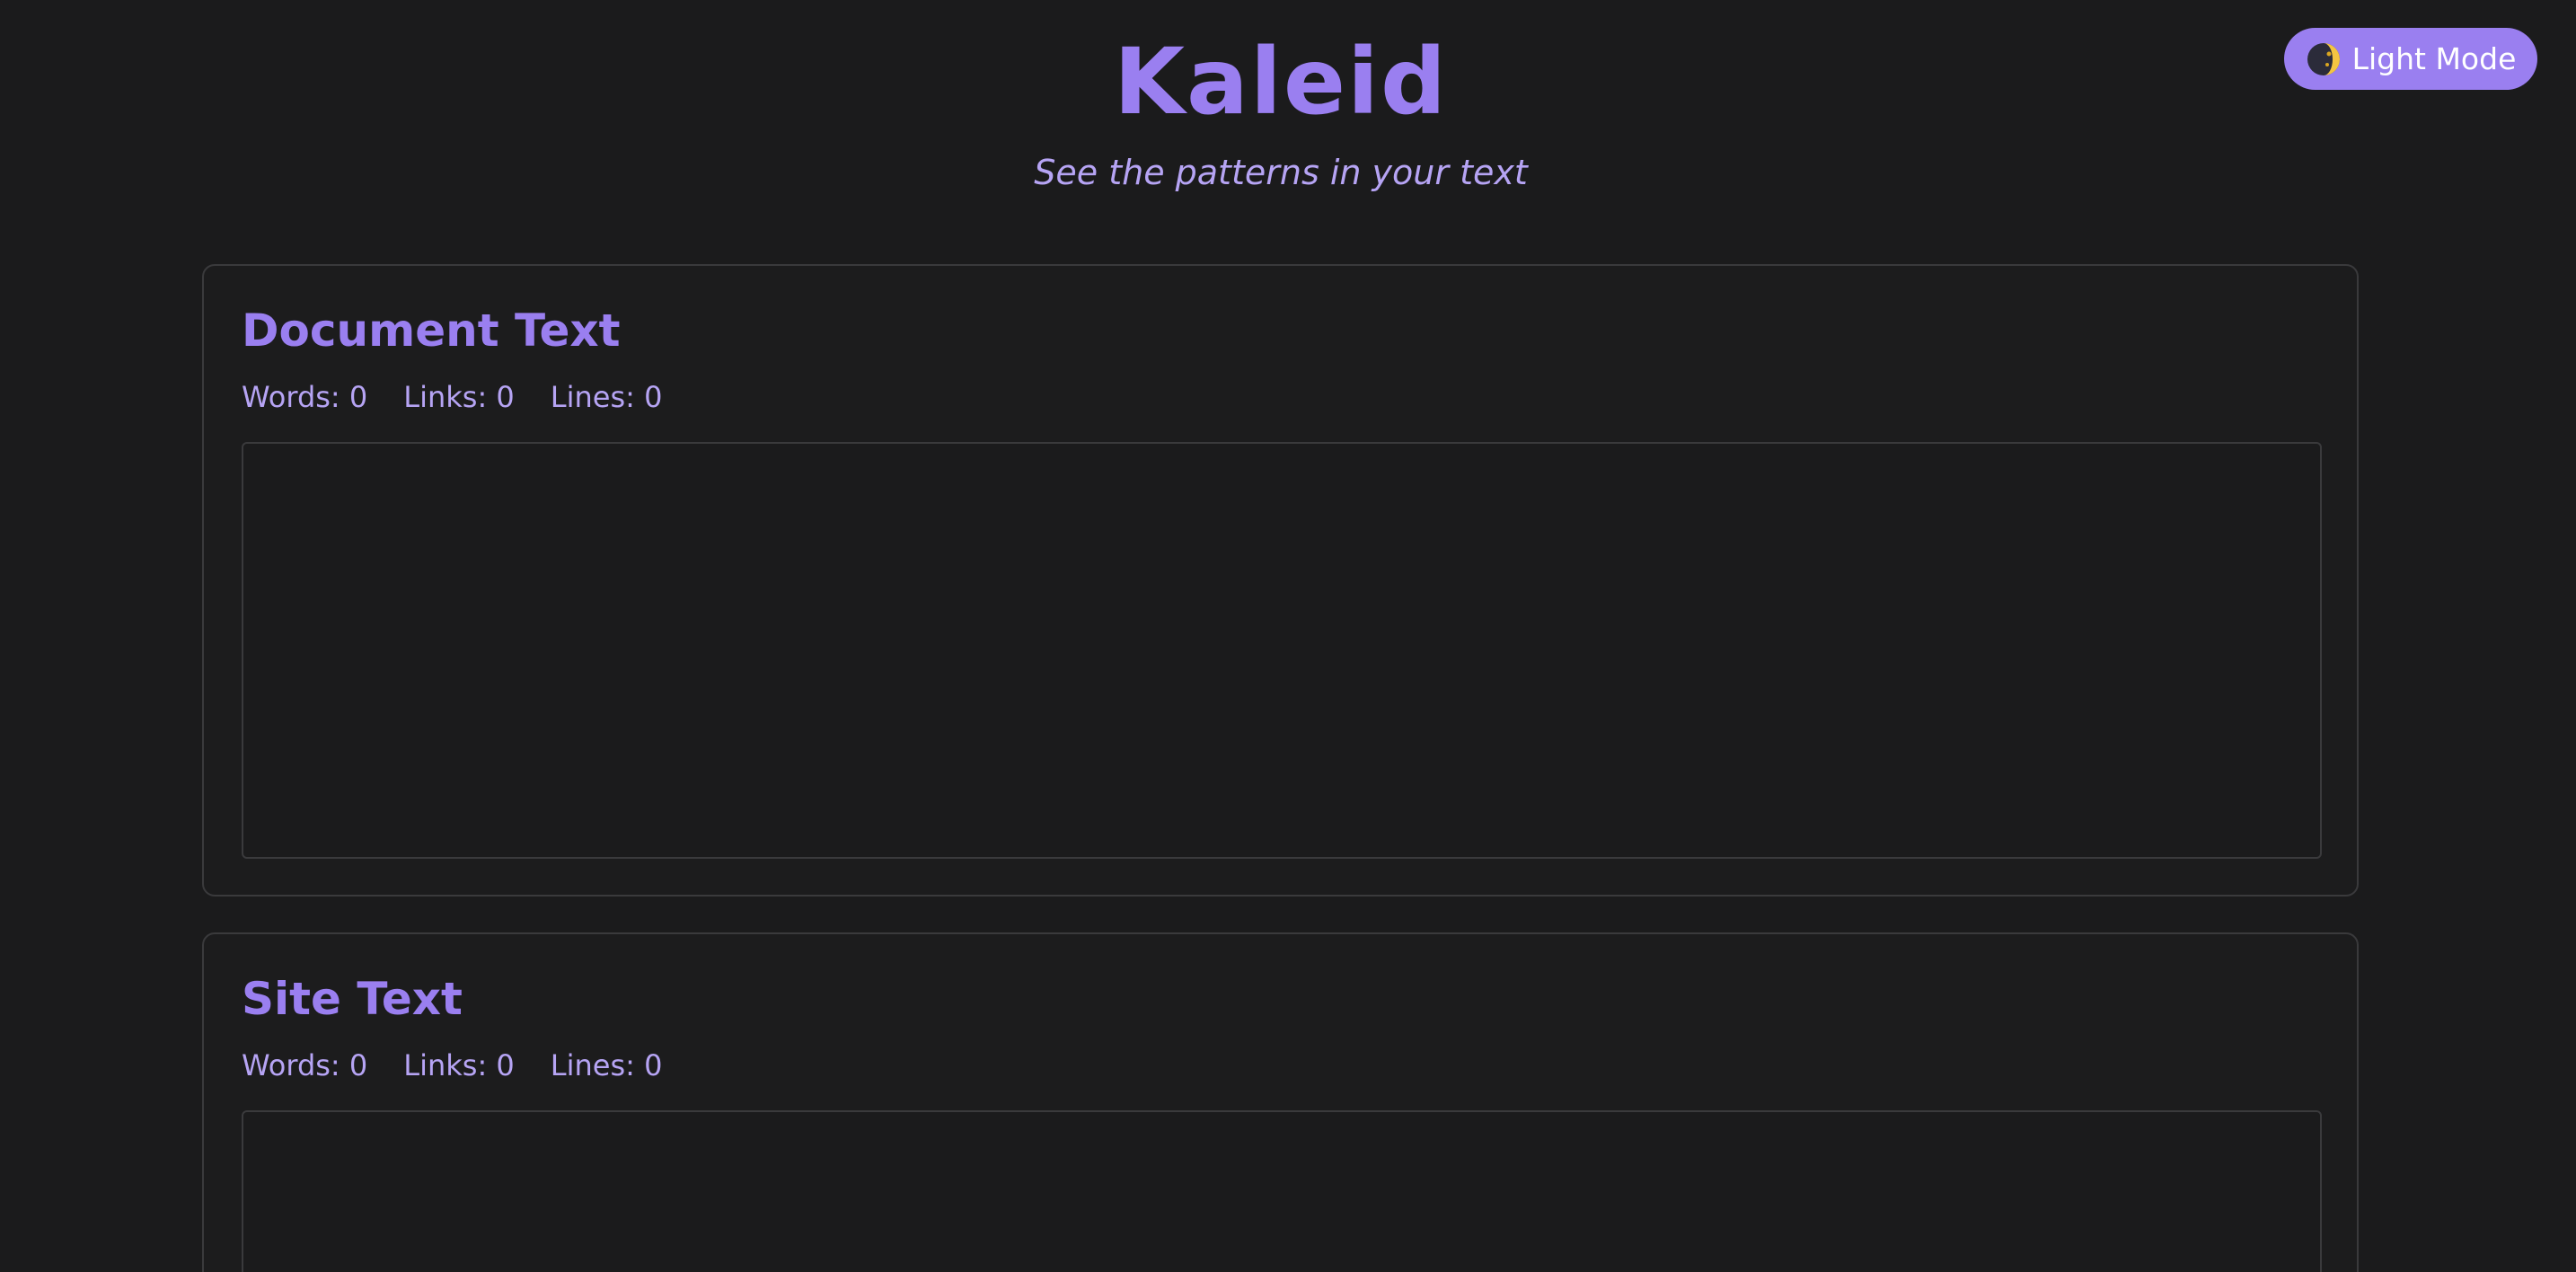 The width and height of the screenshot is (2576, 1272). I want to click on app-subtitle: See the patterns in your text, so click(1281, 173).